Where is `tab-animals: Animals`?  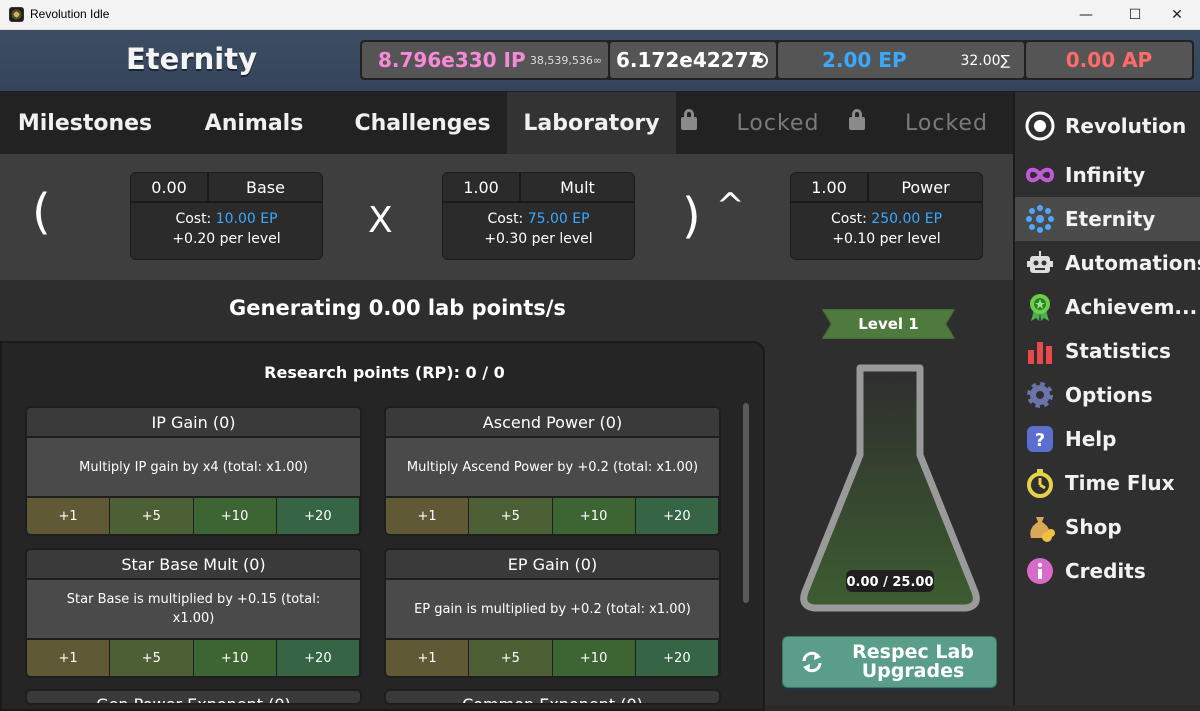
tab-animals: Animals is located at coordinates (254, 123).